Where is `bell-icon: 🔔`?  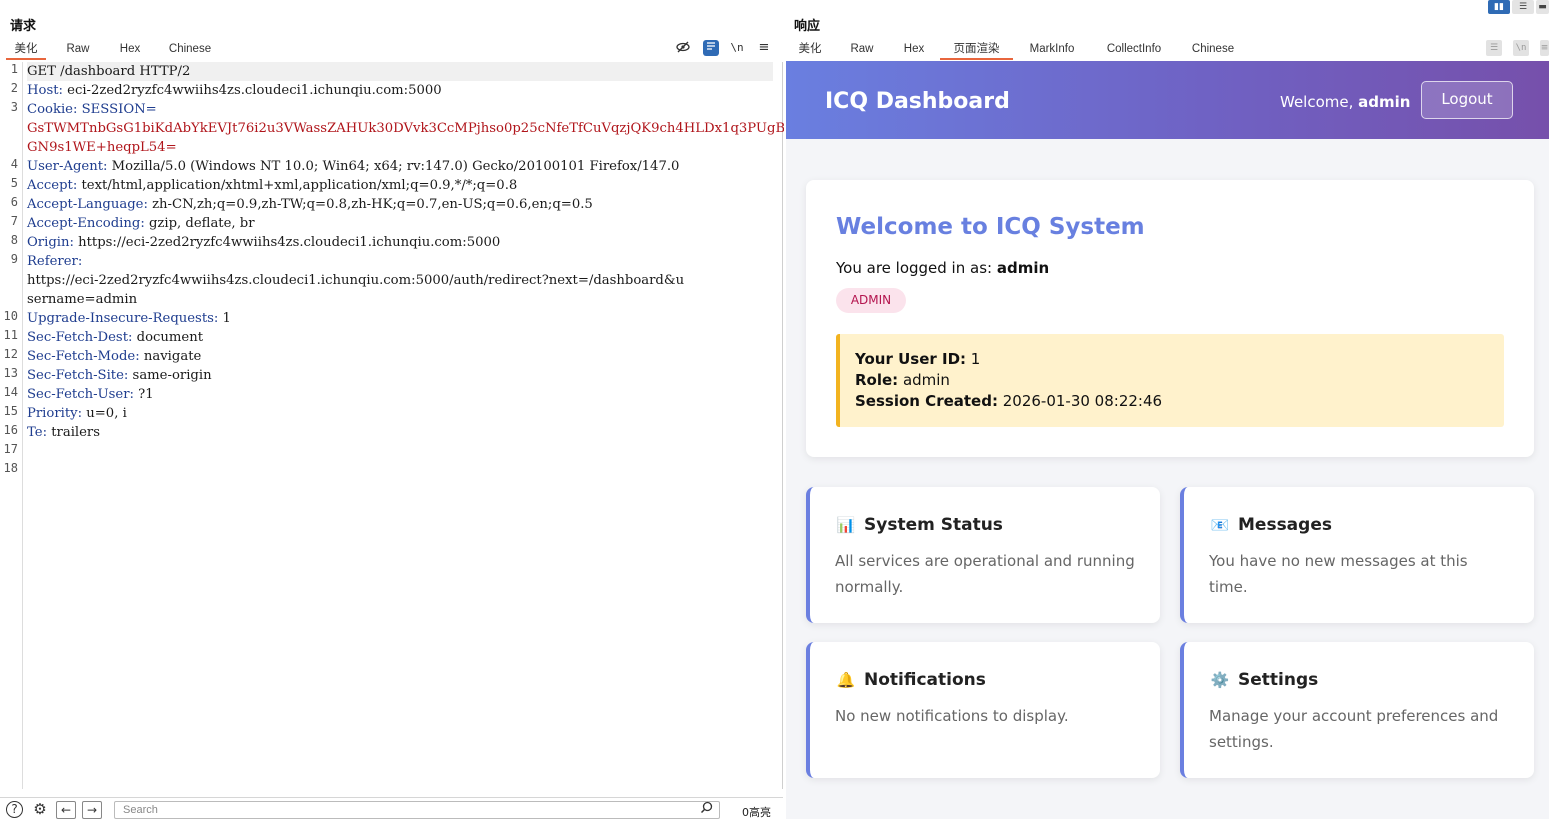 bell-icon: 🔔 is located at coordinates (846, 680).